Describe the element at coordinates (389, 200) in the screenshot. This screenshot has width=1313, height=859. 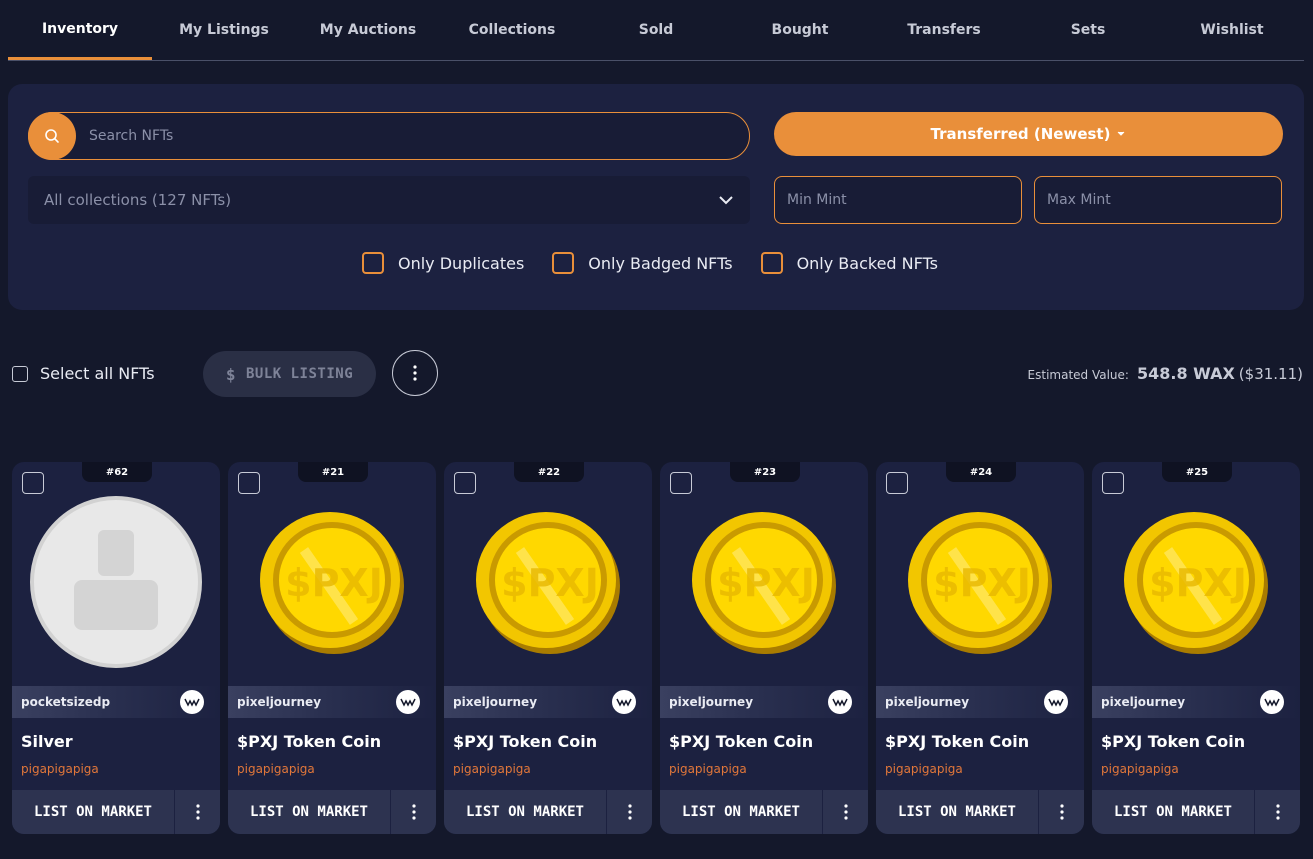
I see `collection-select: All collections (127 NFTs)` at that location.